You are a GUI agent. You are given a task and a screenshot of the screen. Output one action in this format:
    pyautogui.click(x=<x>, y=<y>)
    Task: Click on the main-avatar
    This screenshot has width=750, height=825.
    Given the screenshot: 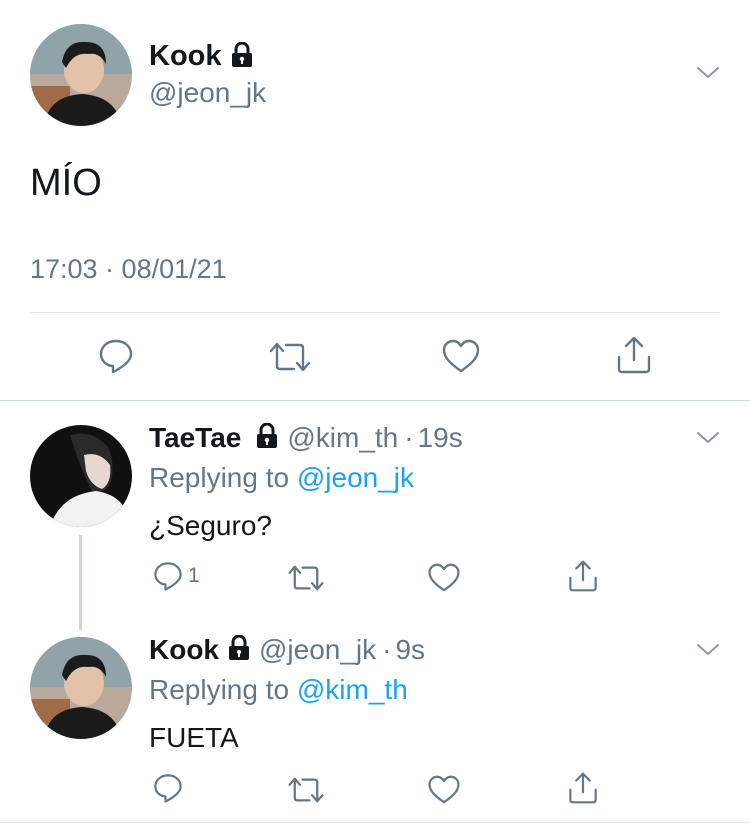 What is the action you would take?
    pyautogui.click(x=81, y=75)
    